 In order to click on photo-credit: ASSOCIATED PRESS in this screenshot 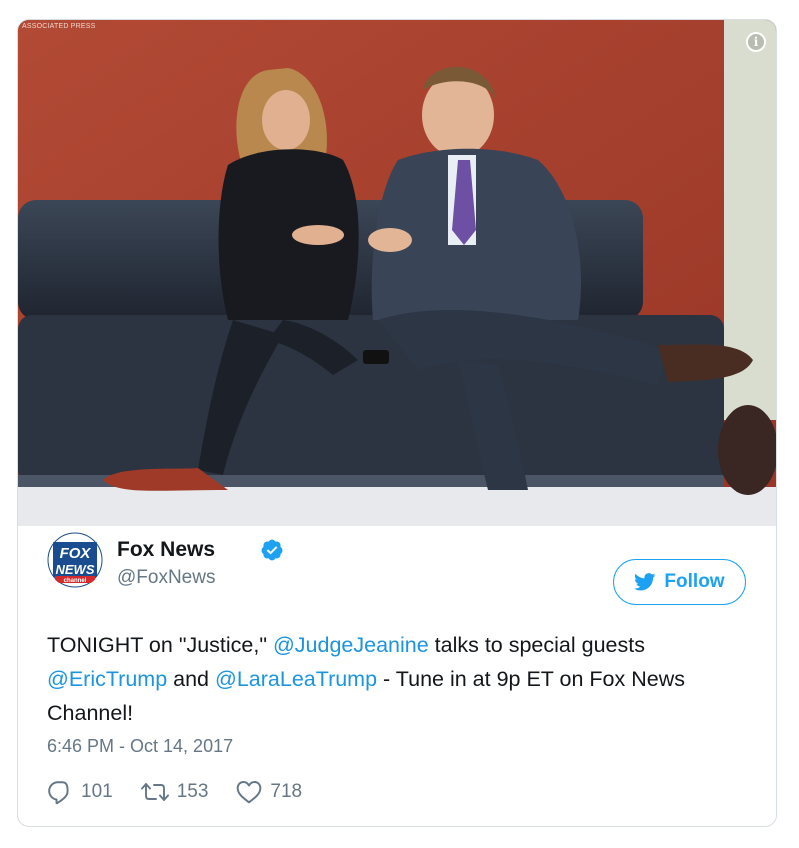, I will do `click(59, 26)`.